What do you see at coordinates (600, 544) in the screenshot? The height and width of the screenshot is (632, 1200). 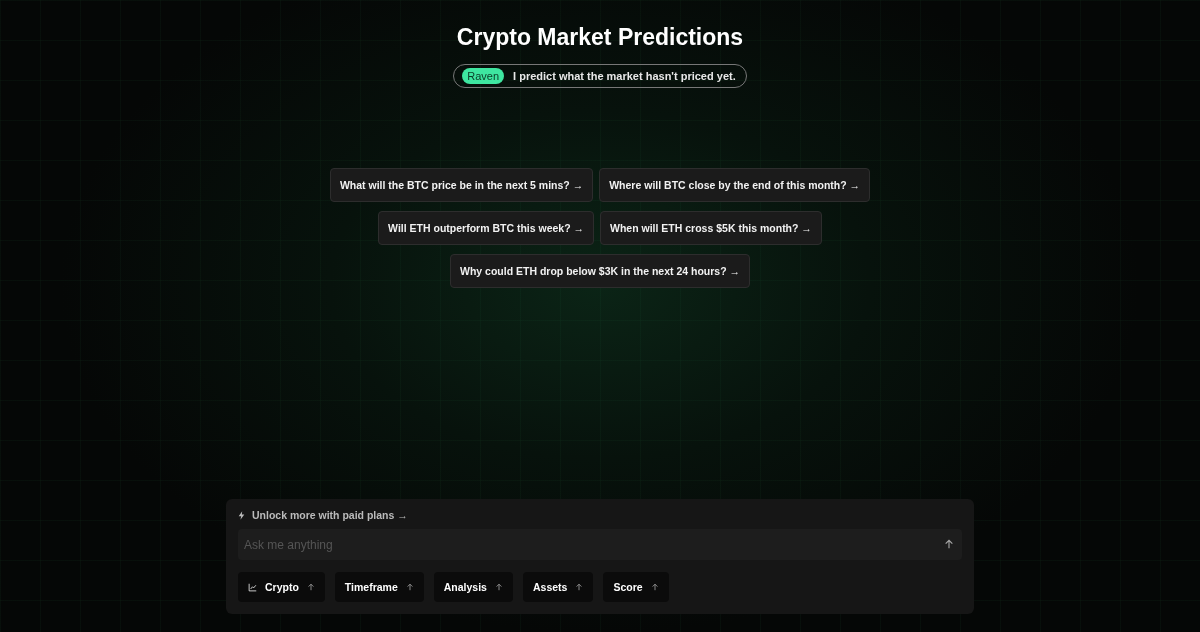 I see `chat-input-field: Ask me anything` at bounding box center [600, 544].